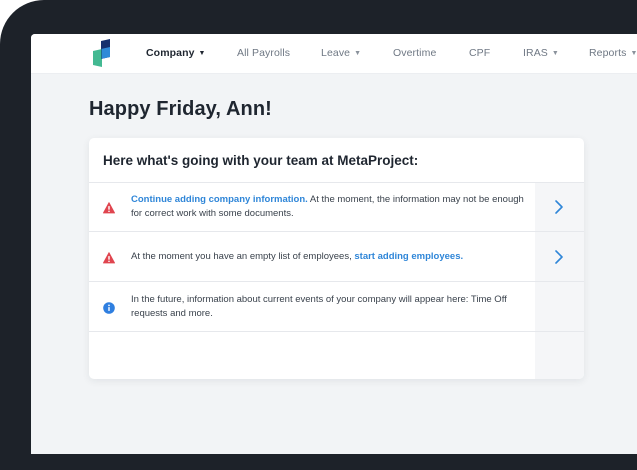 This screenshot has width=637, height=470. What do you see at coordinates (219, 199) in the screenshot?
I see `continue-adding-company-info-link: Continue adding company information.` at bounding box center [219, 199].